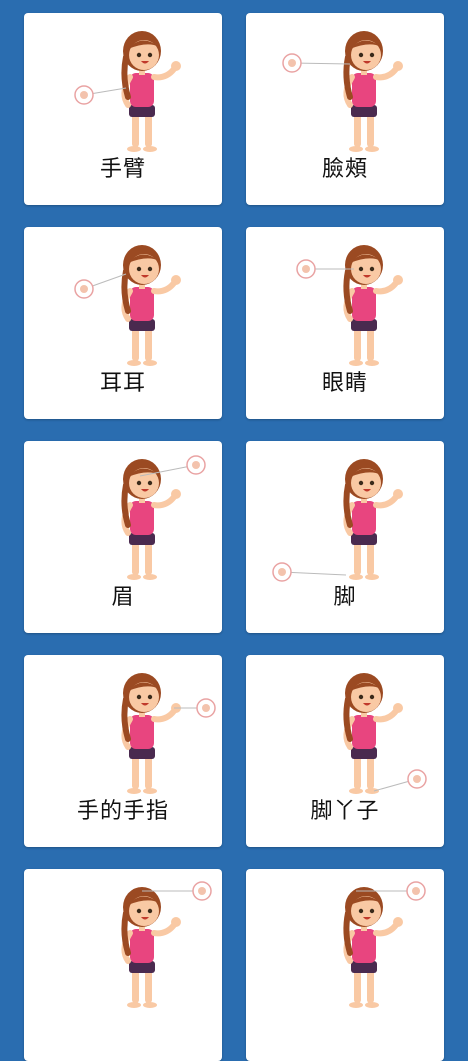 The height and width of the screenshot is (1061, 468). I want to click on card-label: 耳耳, so click(122, 383).